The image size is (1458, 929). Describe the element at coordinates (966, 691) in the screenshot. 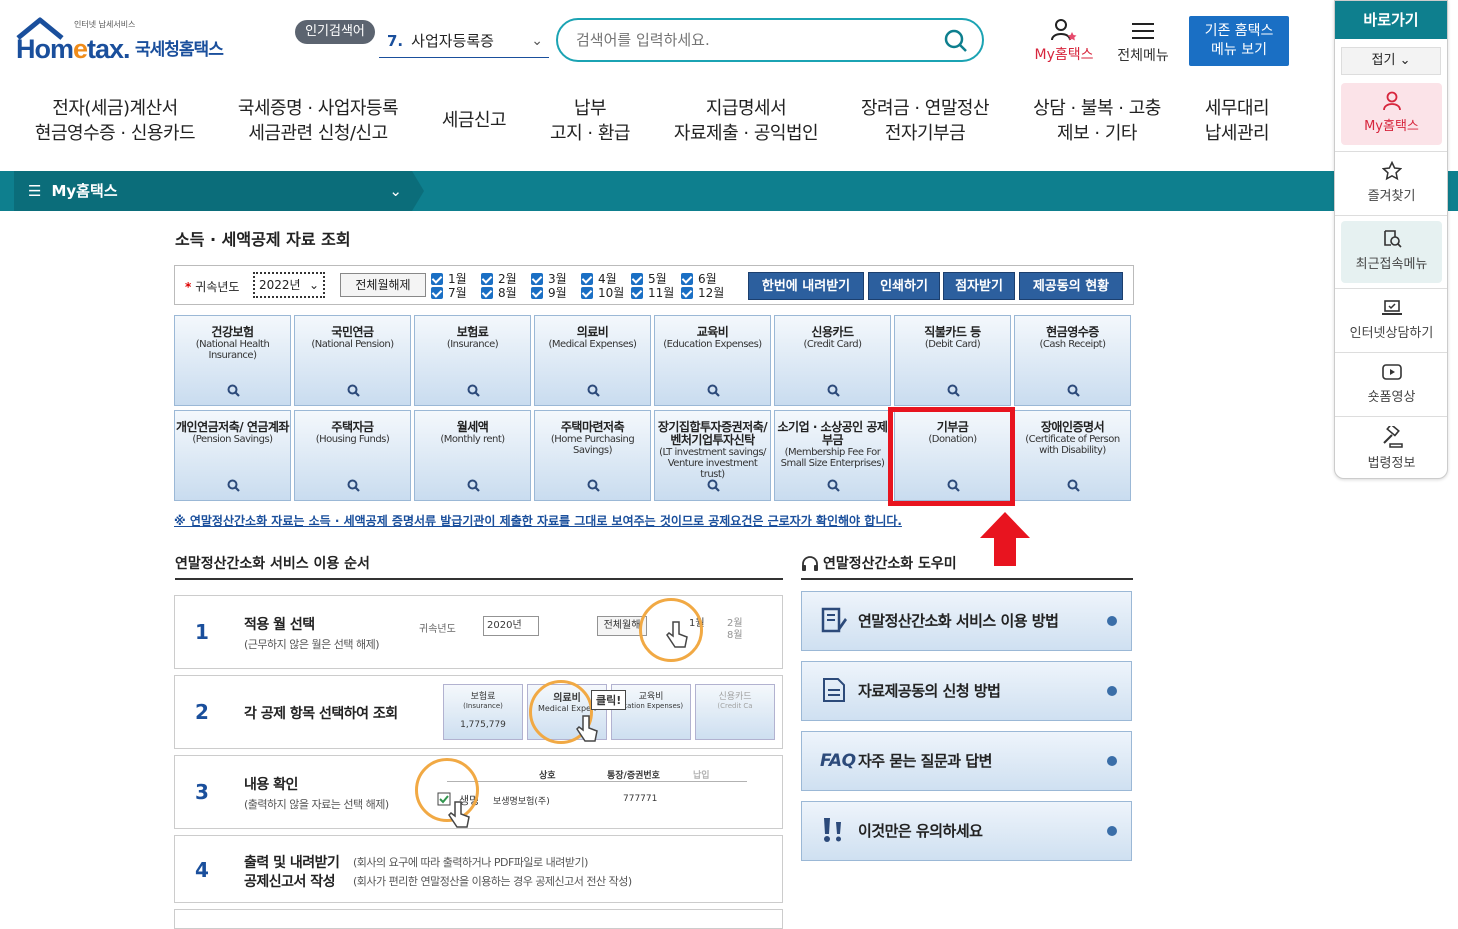

I see `helper-consent-guide-button: 자료제공동의 신청 방법` at that location.